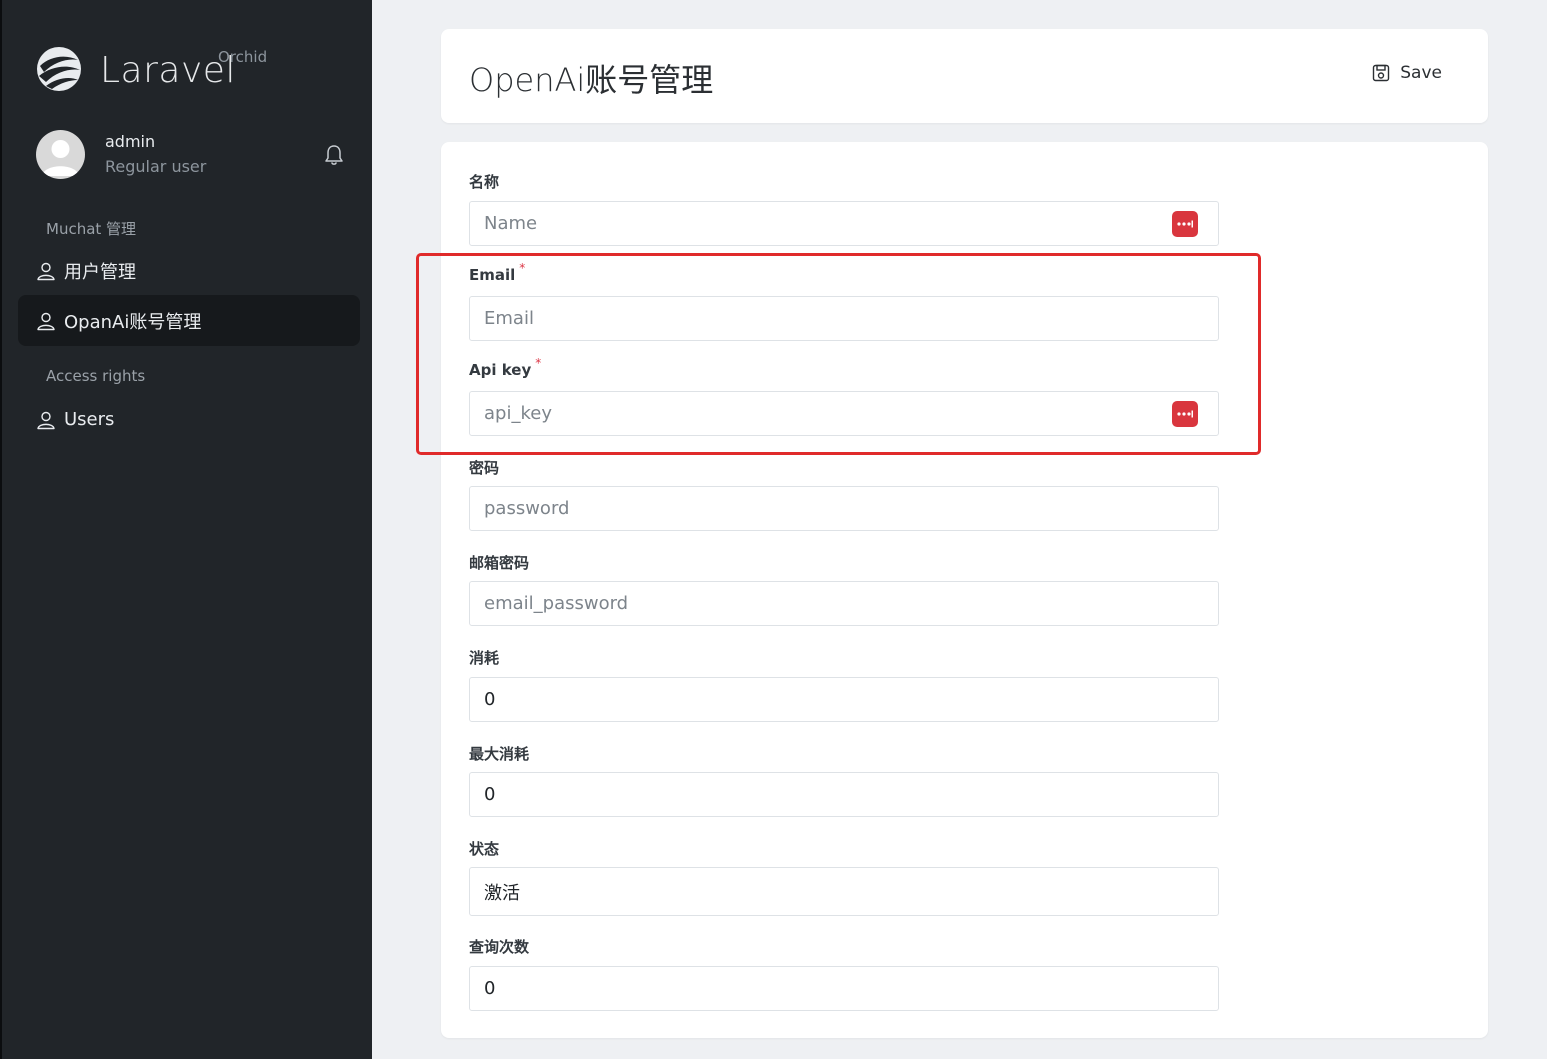  Describe the element at coordinates (844, 699) in the screenshot. I see `usage-input` at that location.